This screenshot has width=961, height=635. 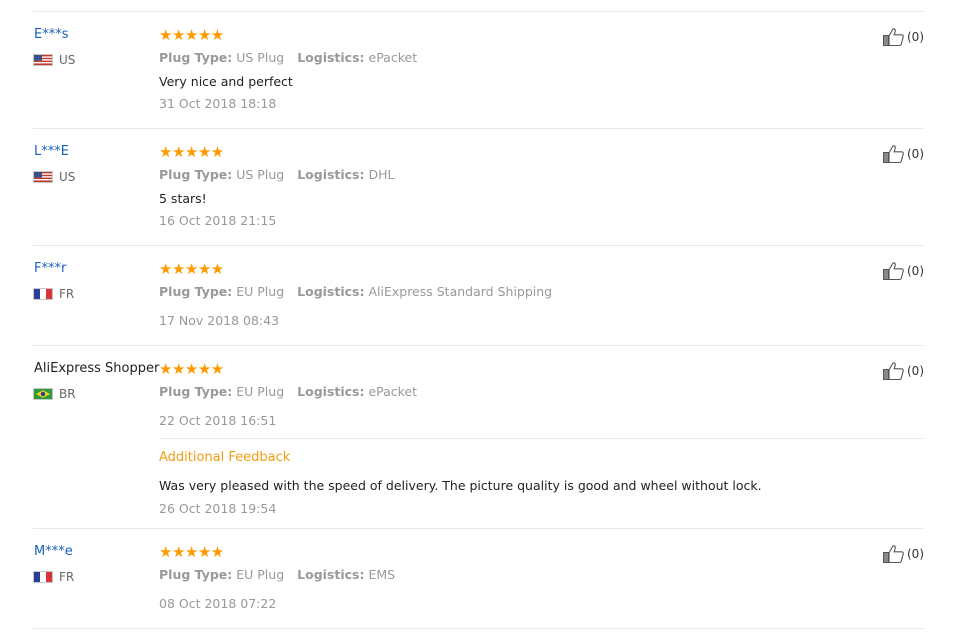 I want to click on reviewer-name: M***e, so click(x=53, y=552).